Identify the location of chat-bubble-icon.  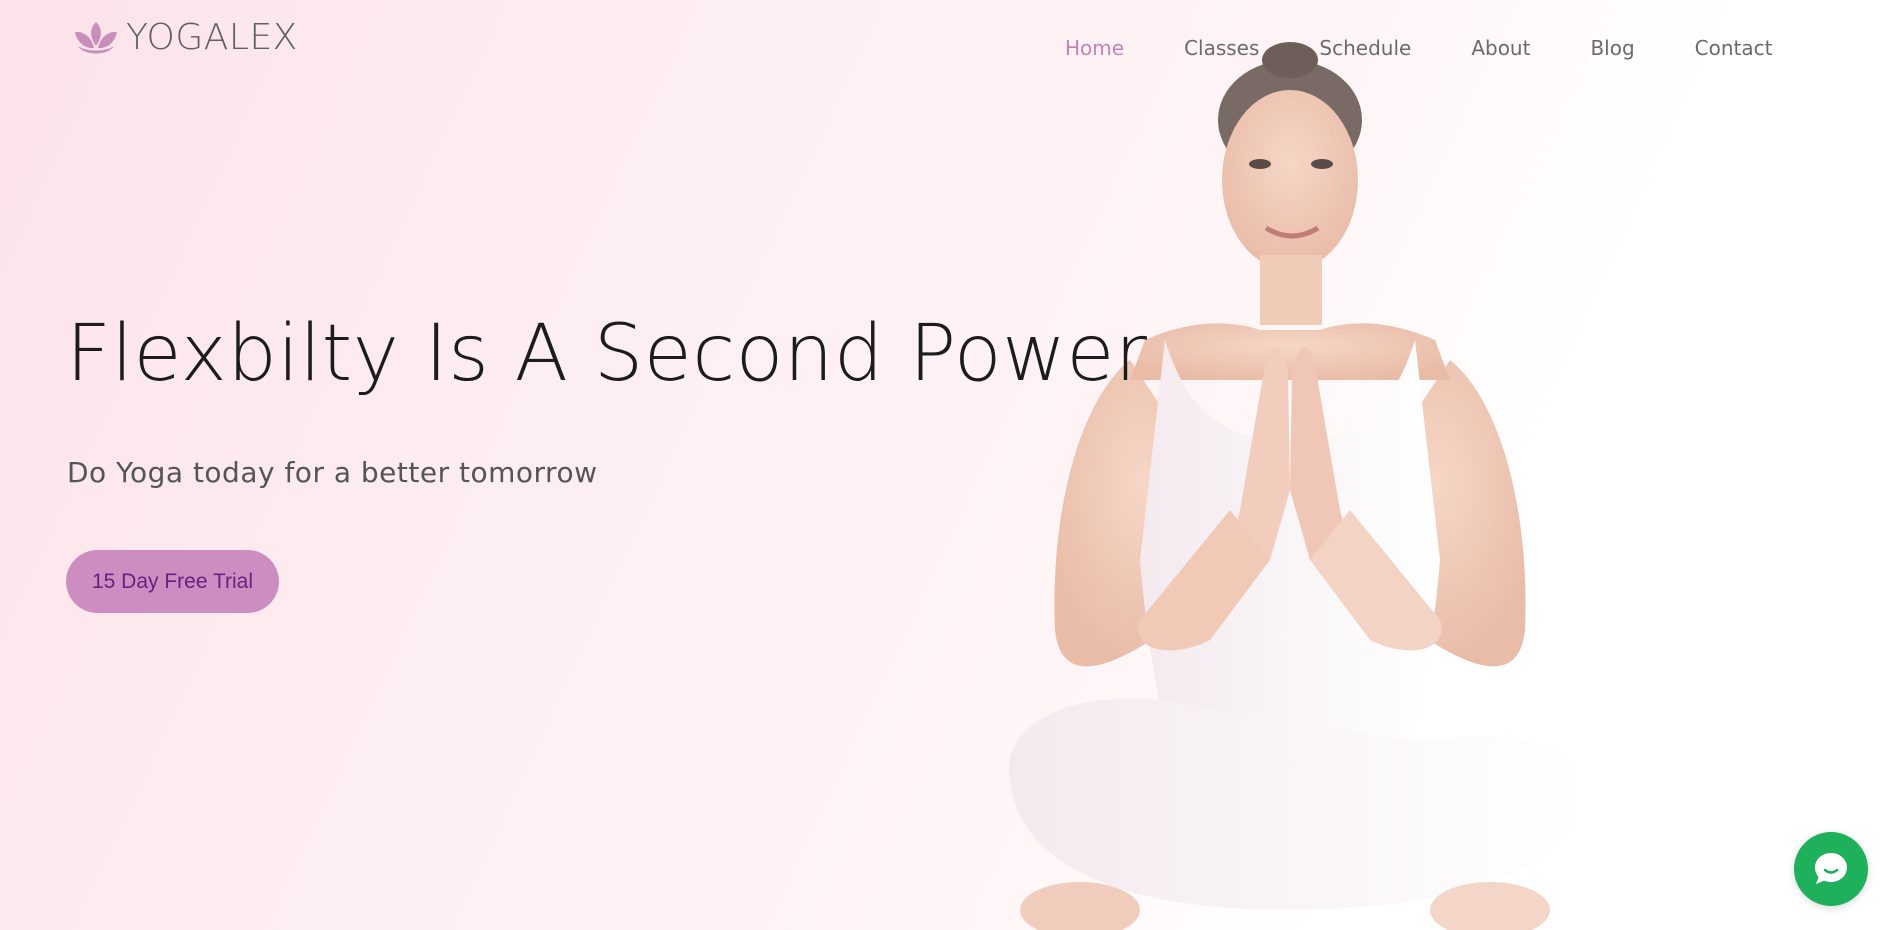
(1831, 868).